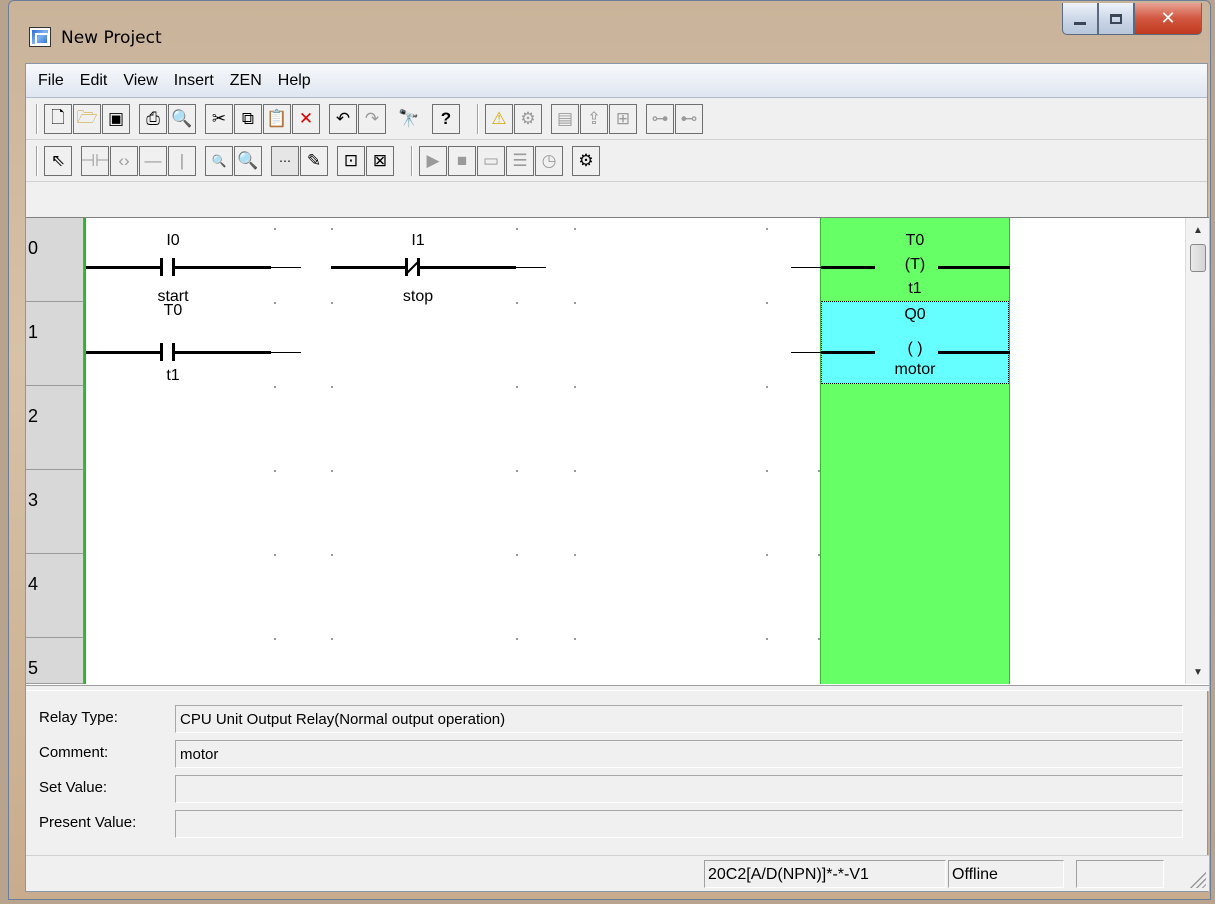  I want to click on stop-icon: ■, so click(462, 161).